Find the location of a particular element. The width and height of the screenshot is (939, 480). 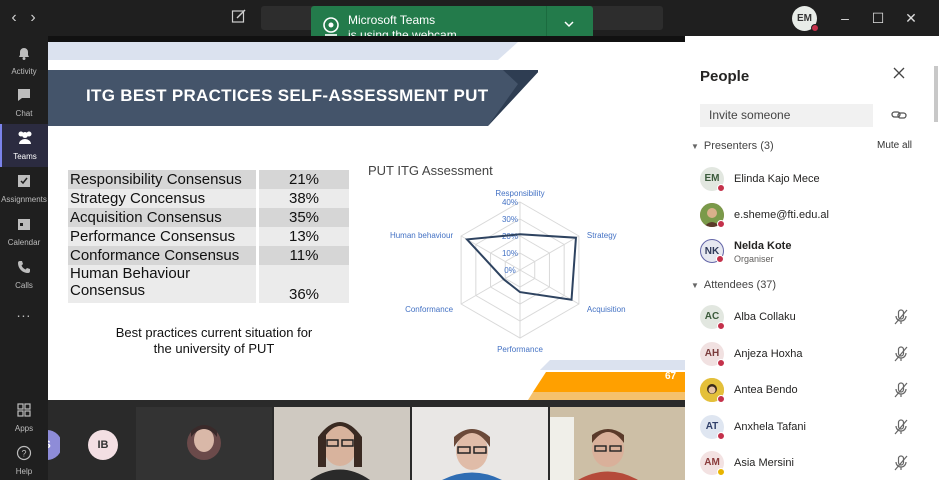

table-cell-label: Strategy Concensus is located at coordinates (162, 198).